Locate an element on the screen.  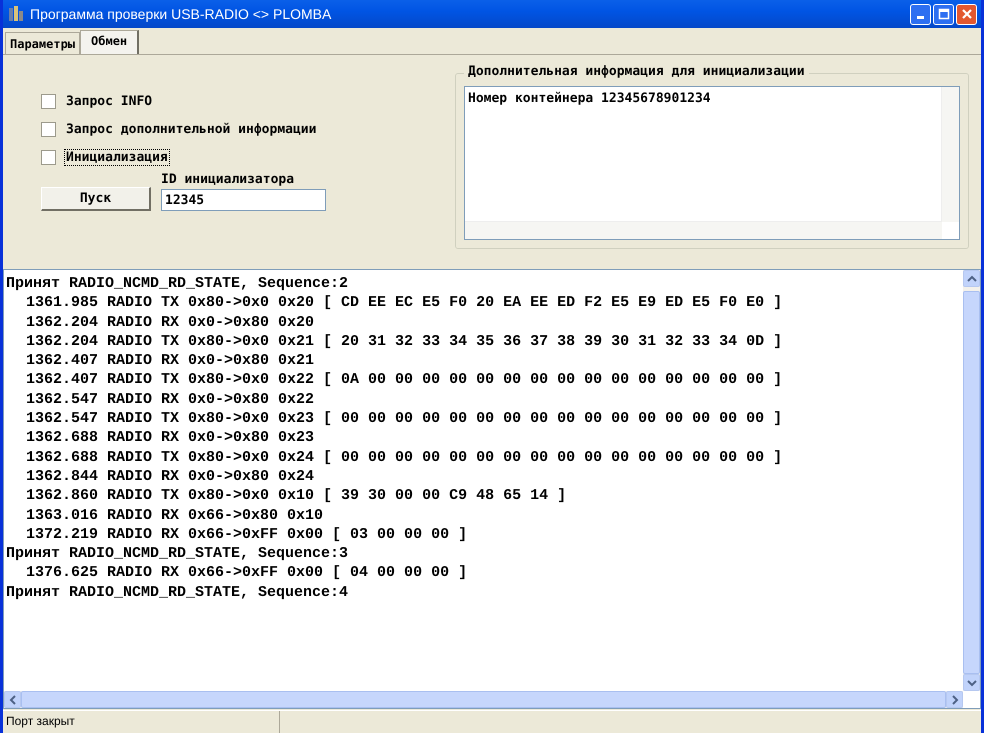
chevron-right-icon is located at coordinates (954, 699).